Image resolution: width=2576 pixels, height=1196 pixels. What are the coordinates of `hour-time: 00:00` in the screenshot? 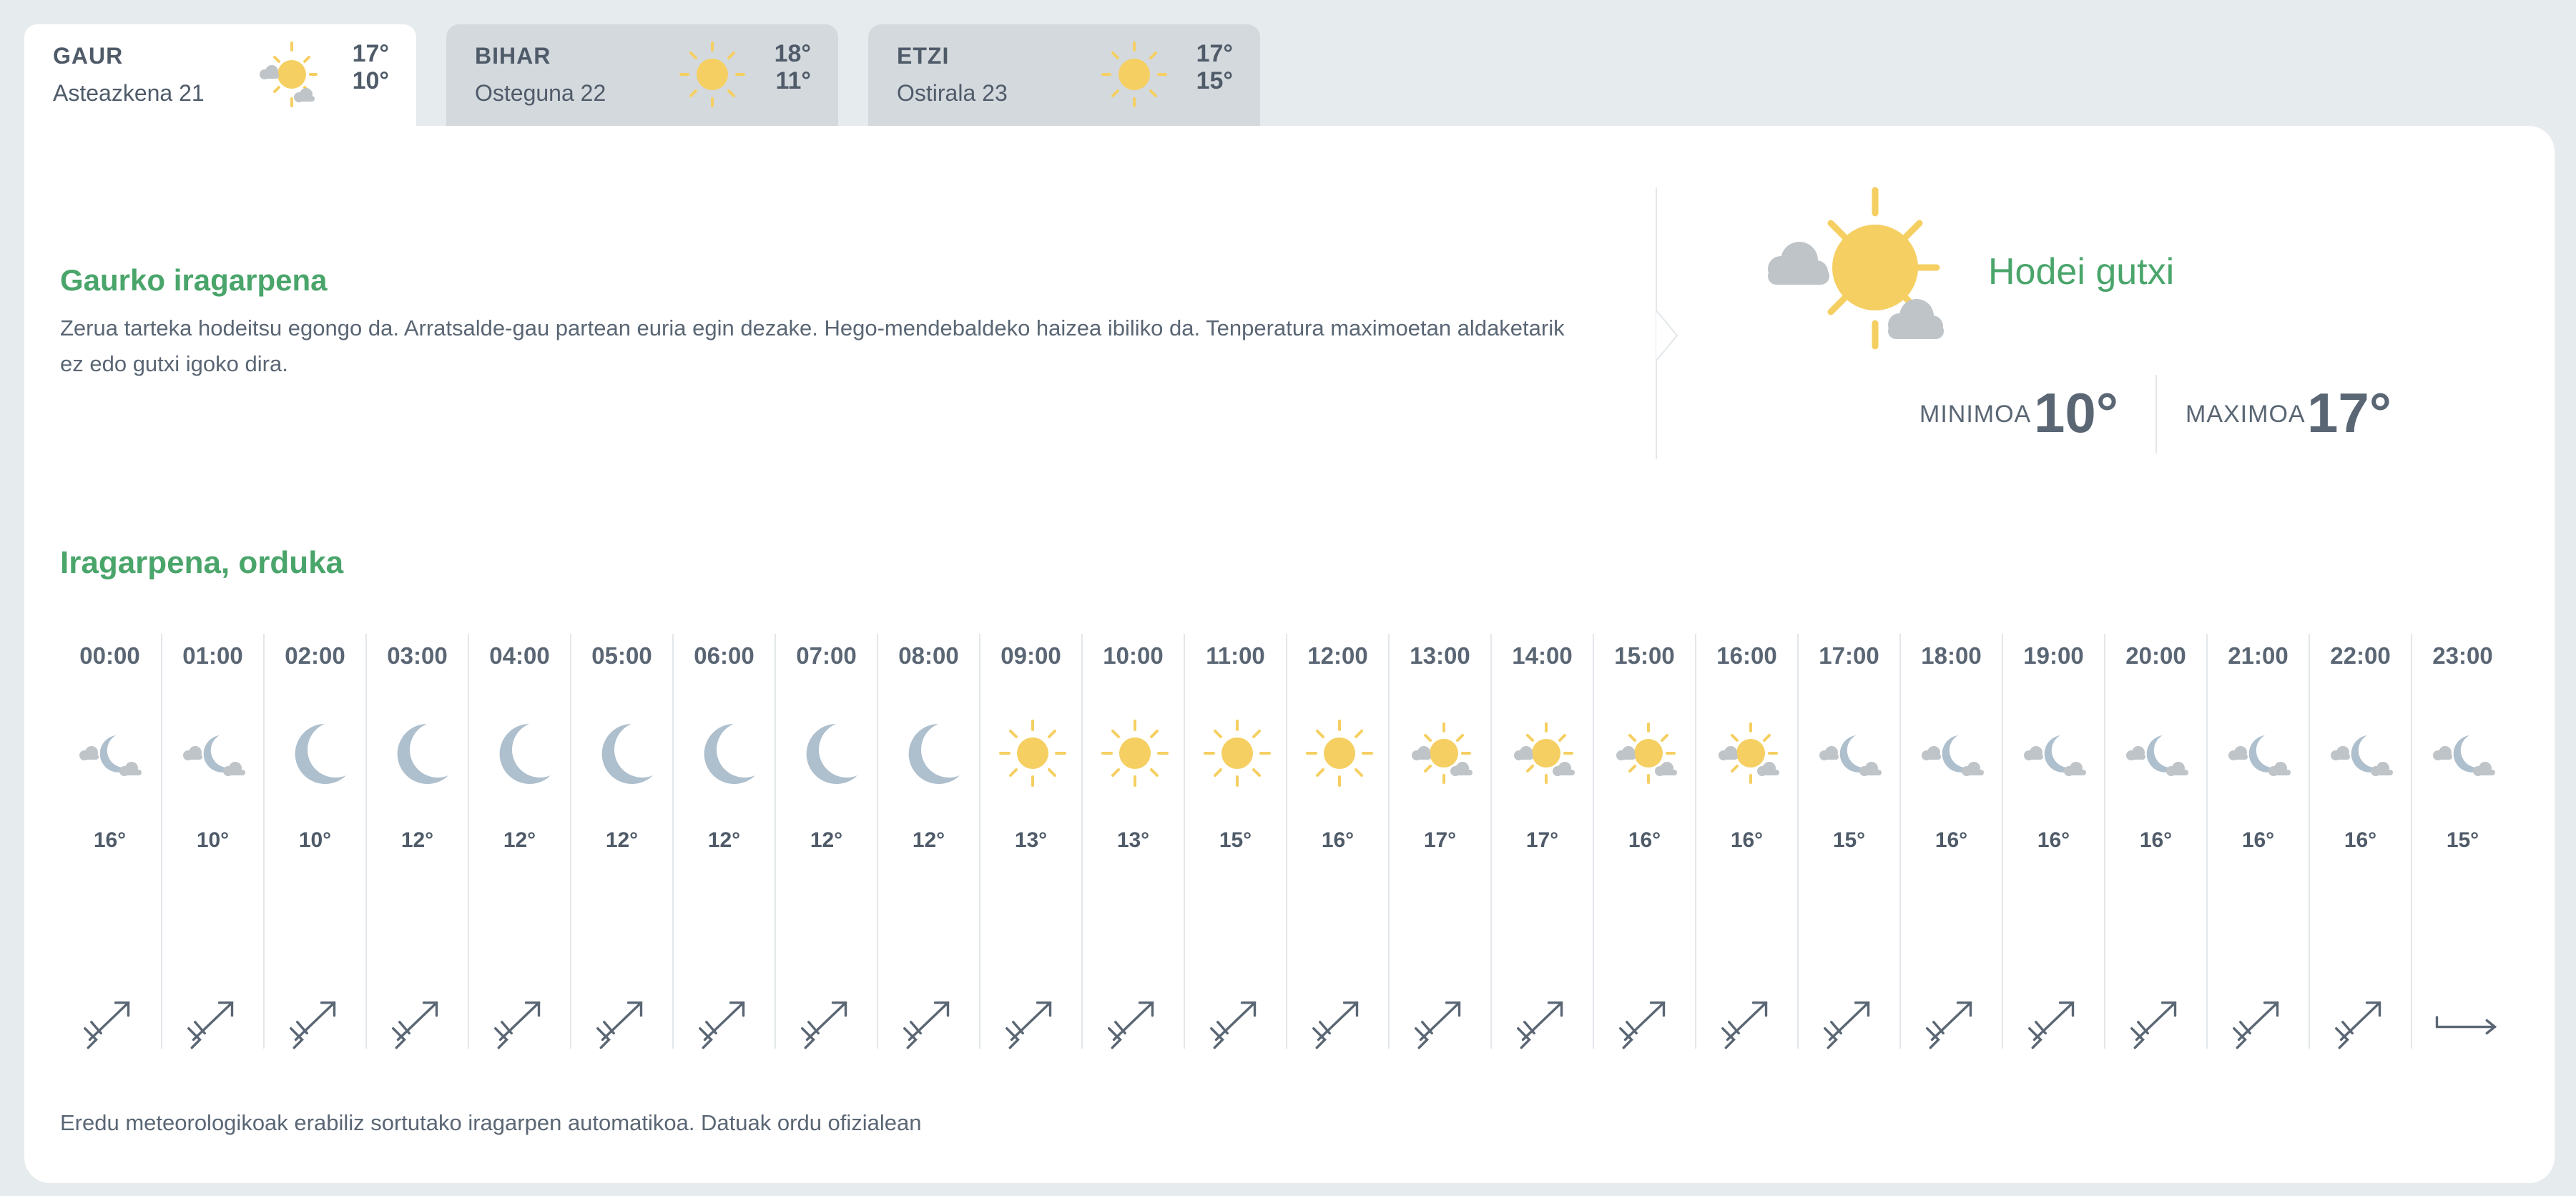 It's located at (110, 655).